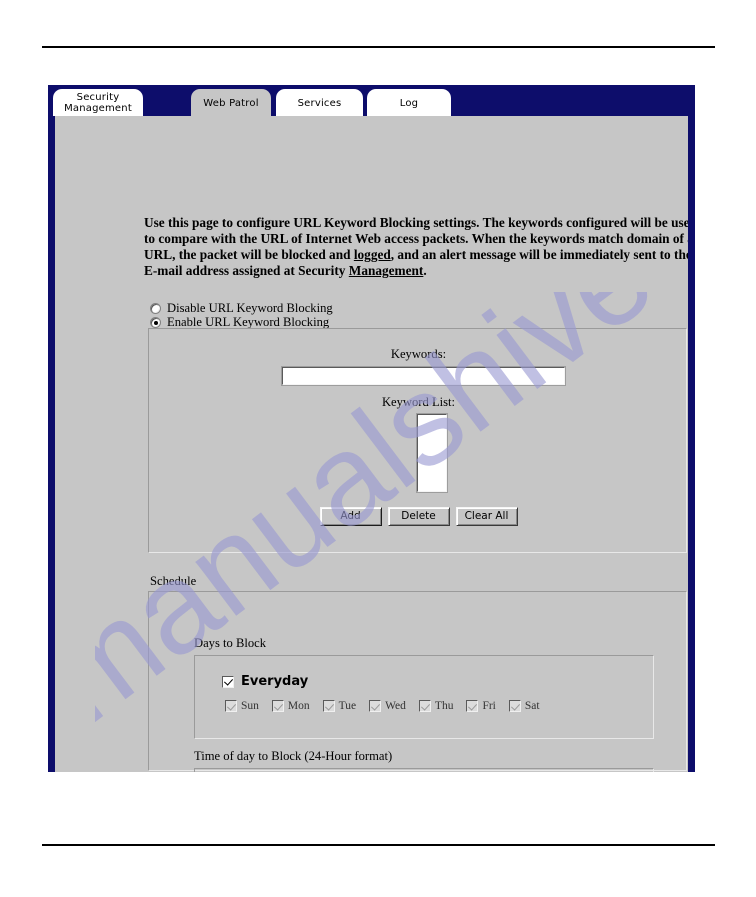  I want to click on day-checkbox-row: Sun Mon Tue Wed Thu Fri Sat, so click(385, 706).